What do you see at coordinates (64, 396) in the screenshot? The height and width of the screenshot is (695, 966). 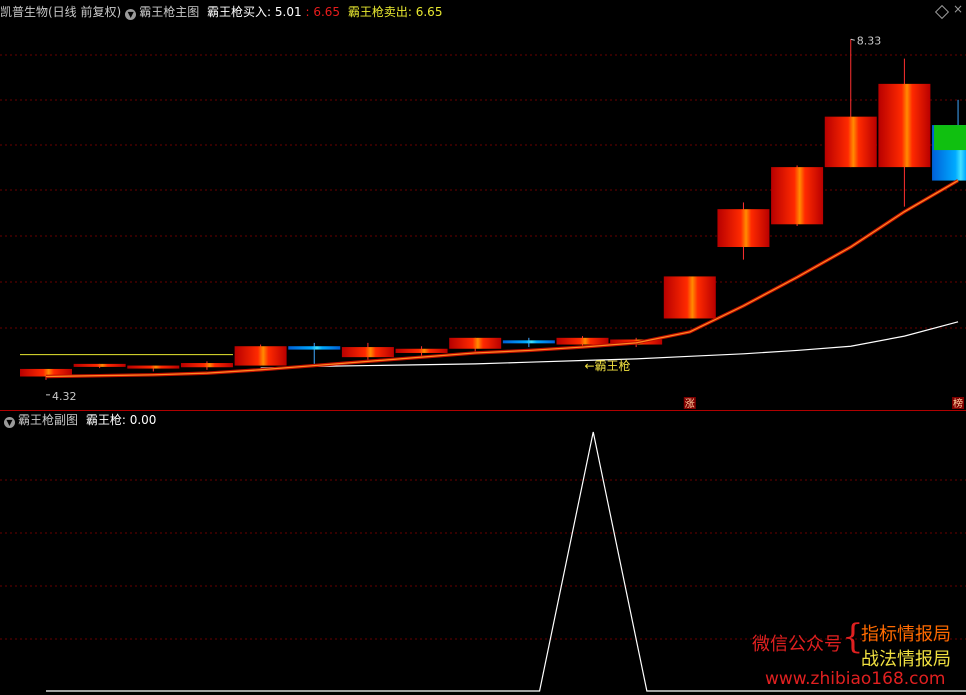 I see `price-mark-label: 4.32` at bounding box center [64, 396].